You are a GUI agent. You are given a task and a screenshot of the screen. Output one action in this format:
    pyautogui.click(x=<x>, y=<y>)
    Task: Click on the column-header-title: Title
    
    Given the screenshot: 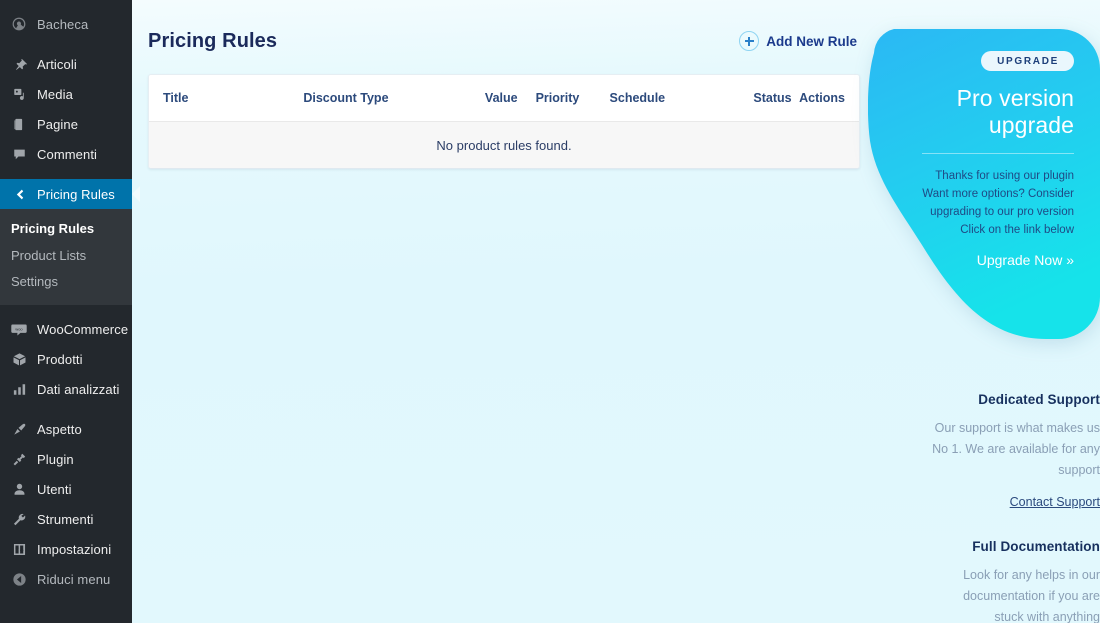 What is the action you would take?
    pyautogui.click(x=176, y=98)
    